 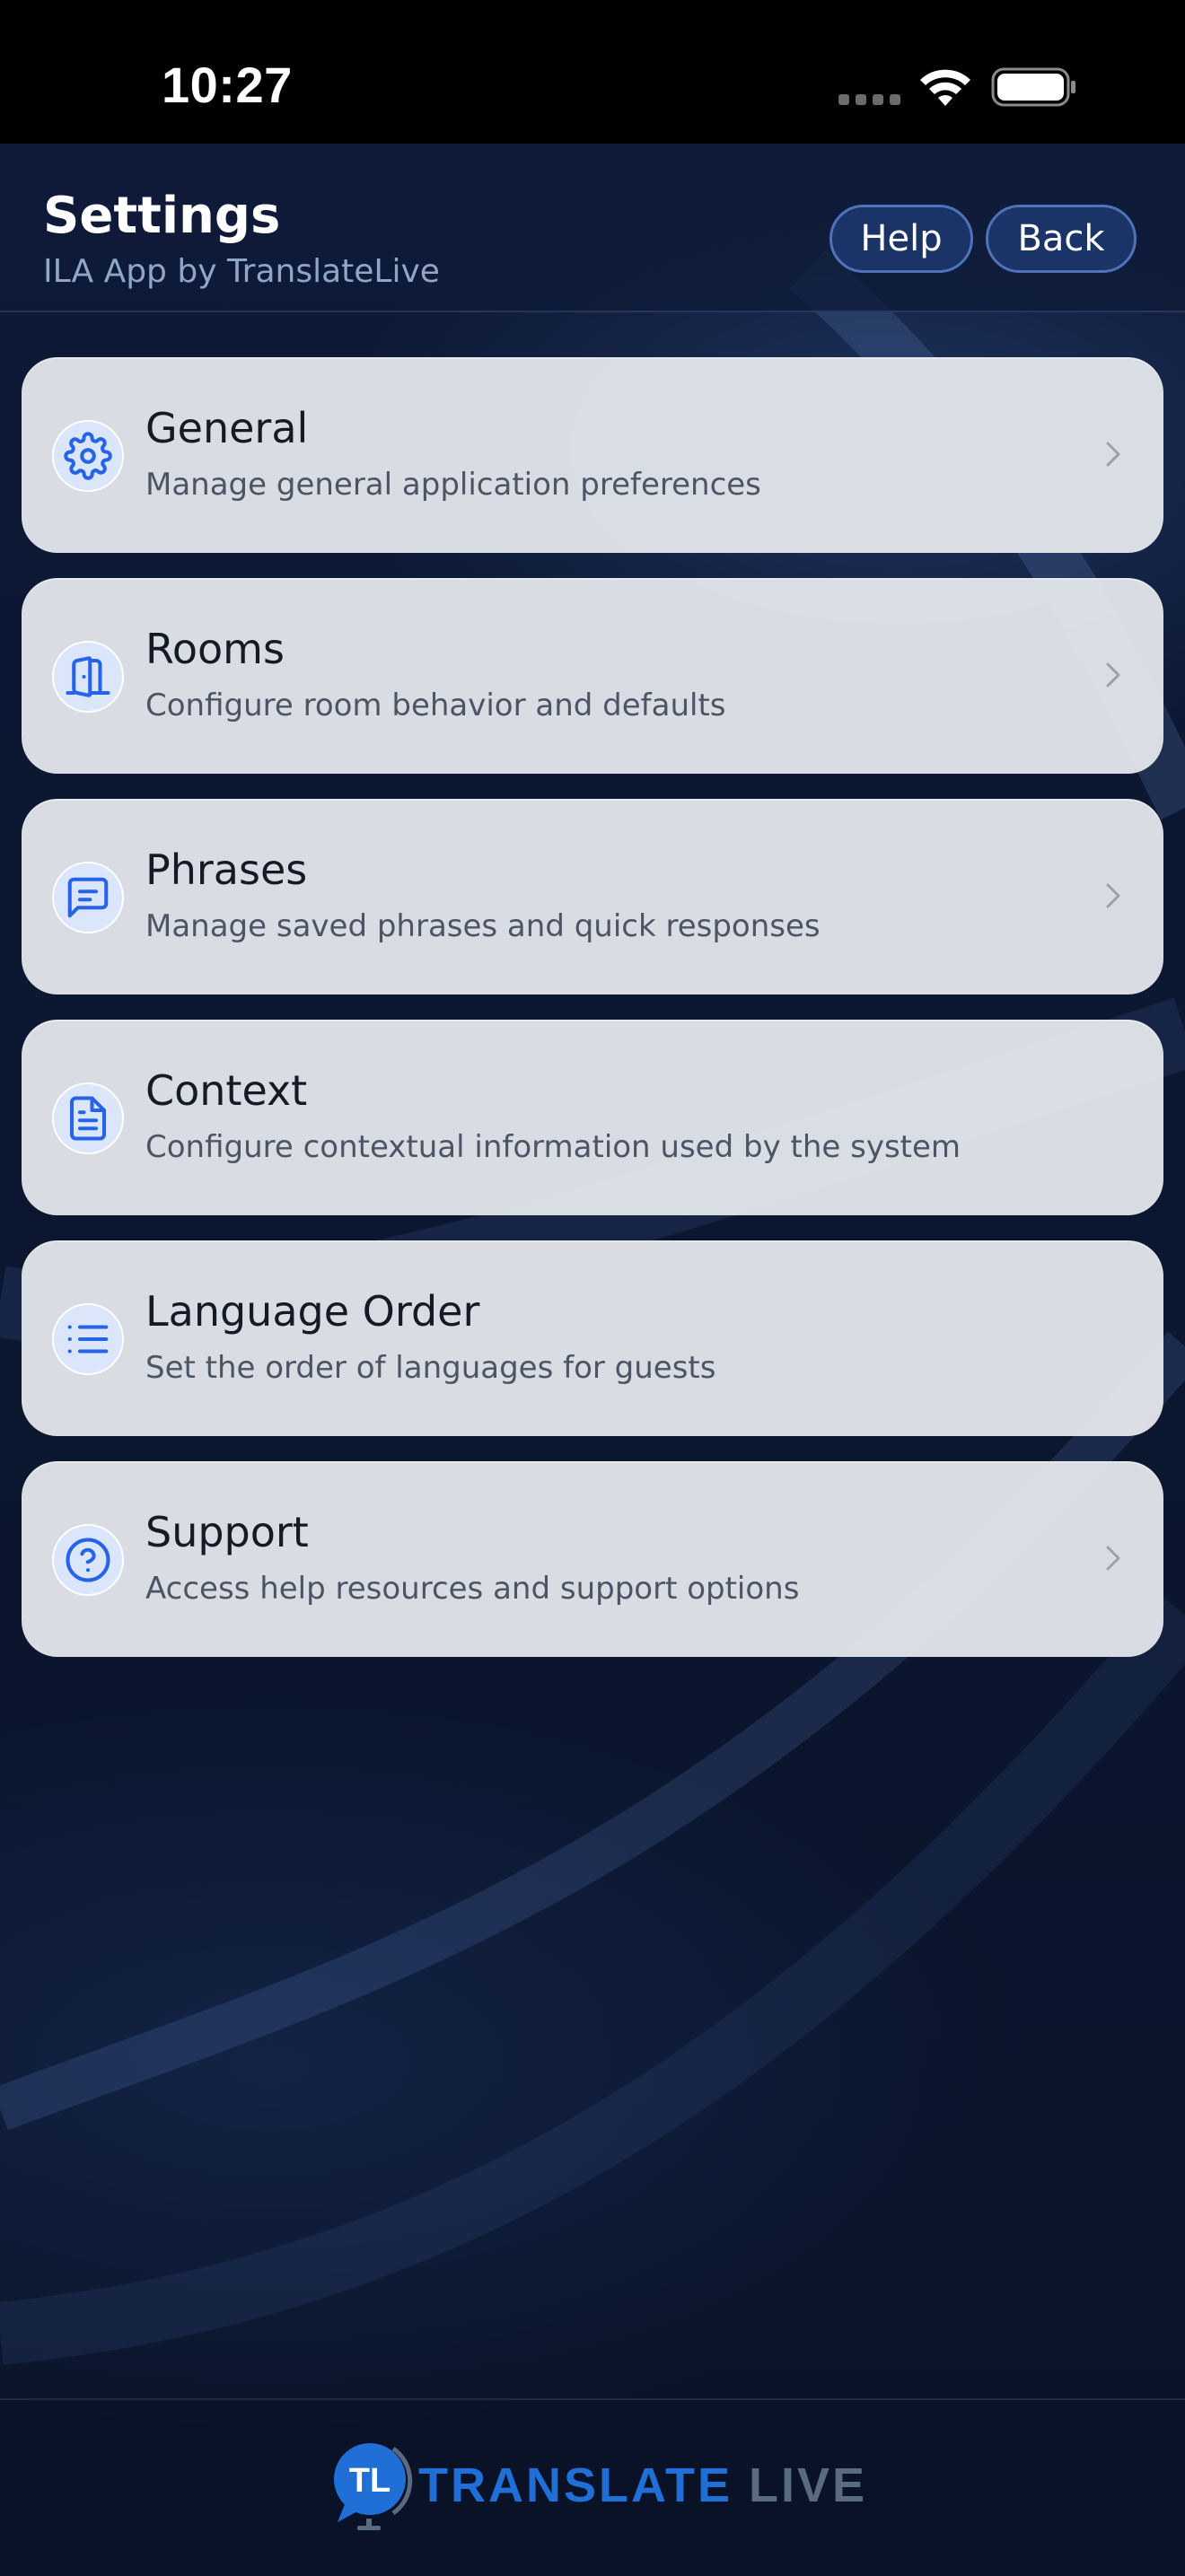 What do you see at coordinates (162, 216) in the screenshot?
I see `page-title: Settings` at bounding box center [162, 216].